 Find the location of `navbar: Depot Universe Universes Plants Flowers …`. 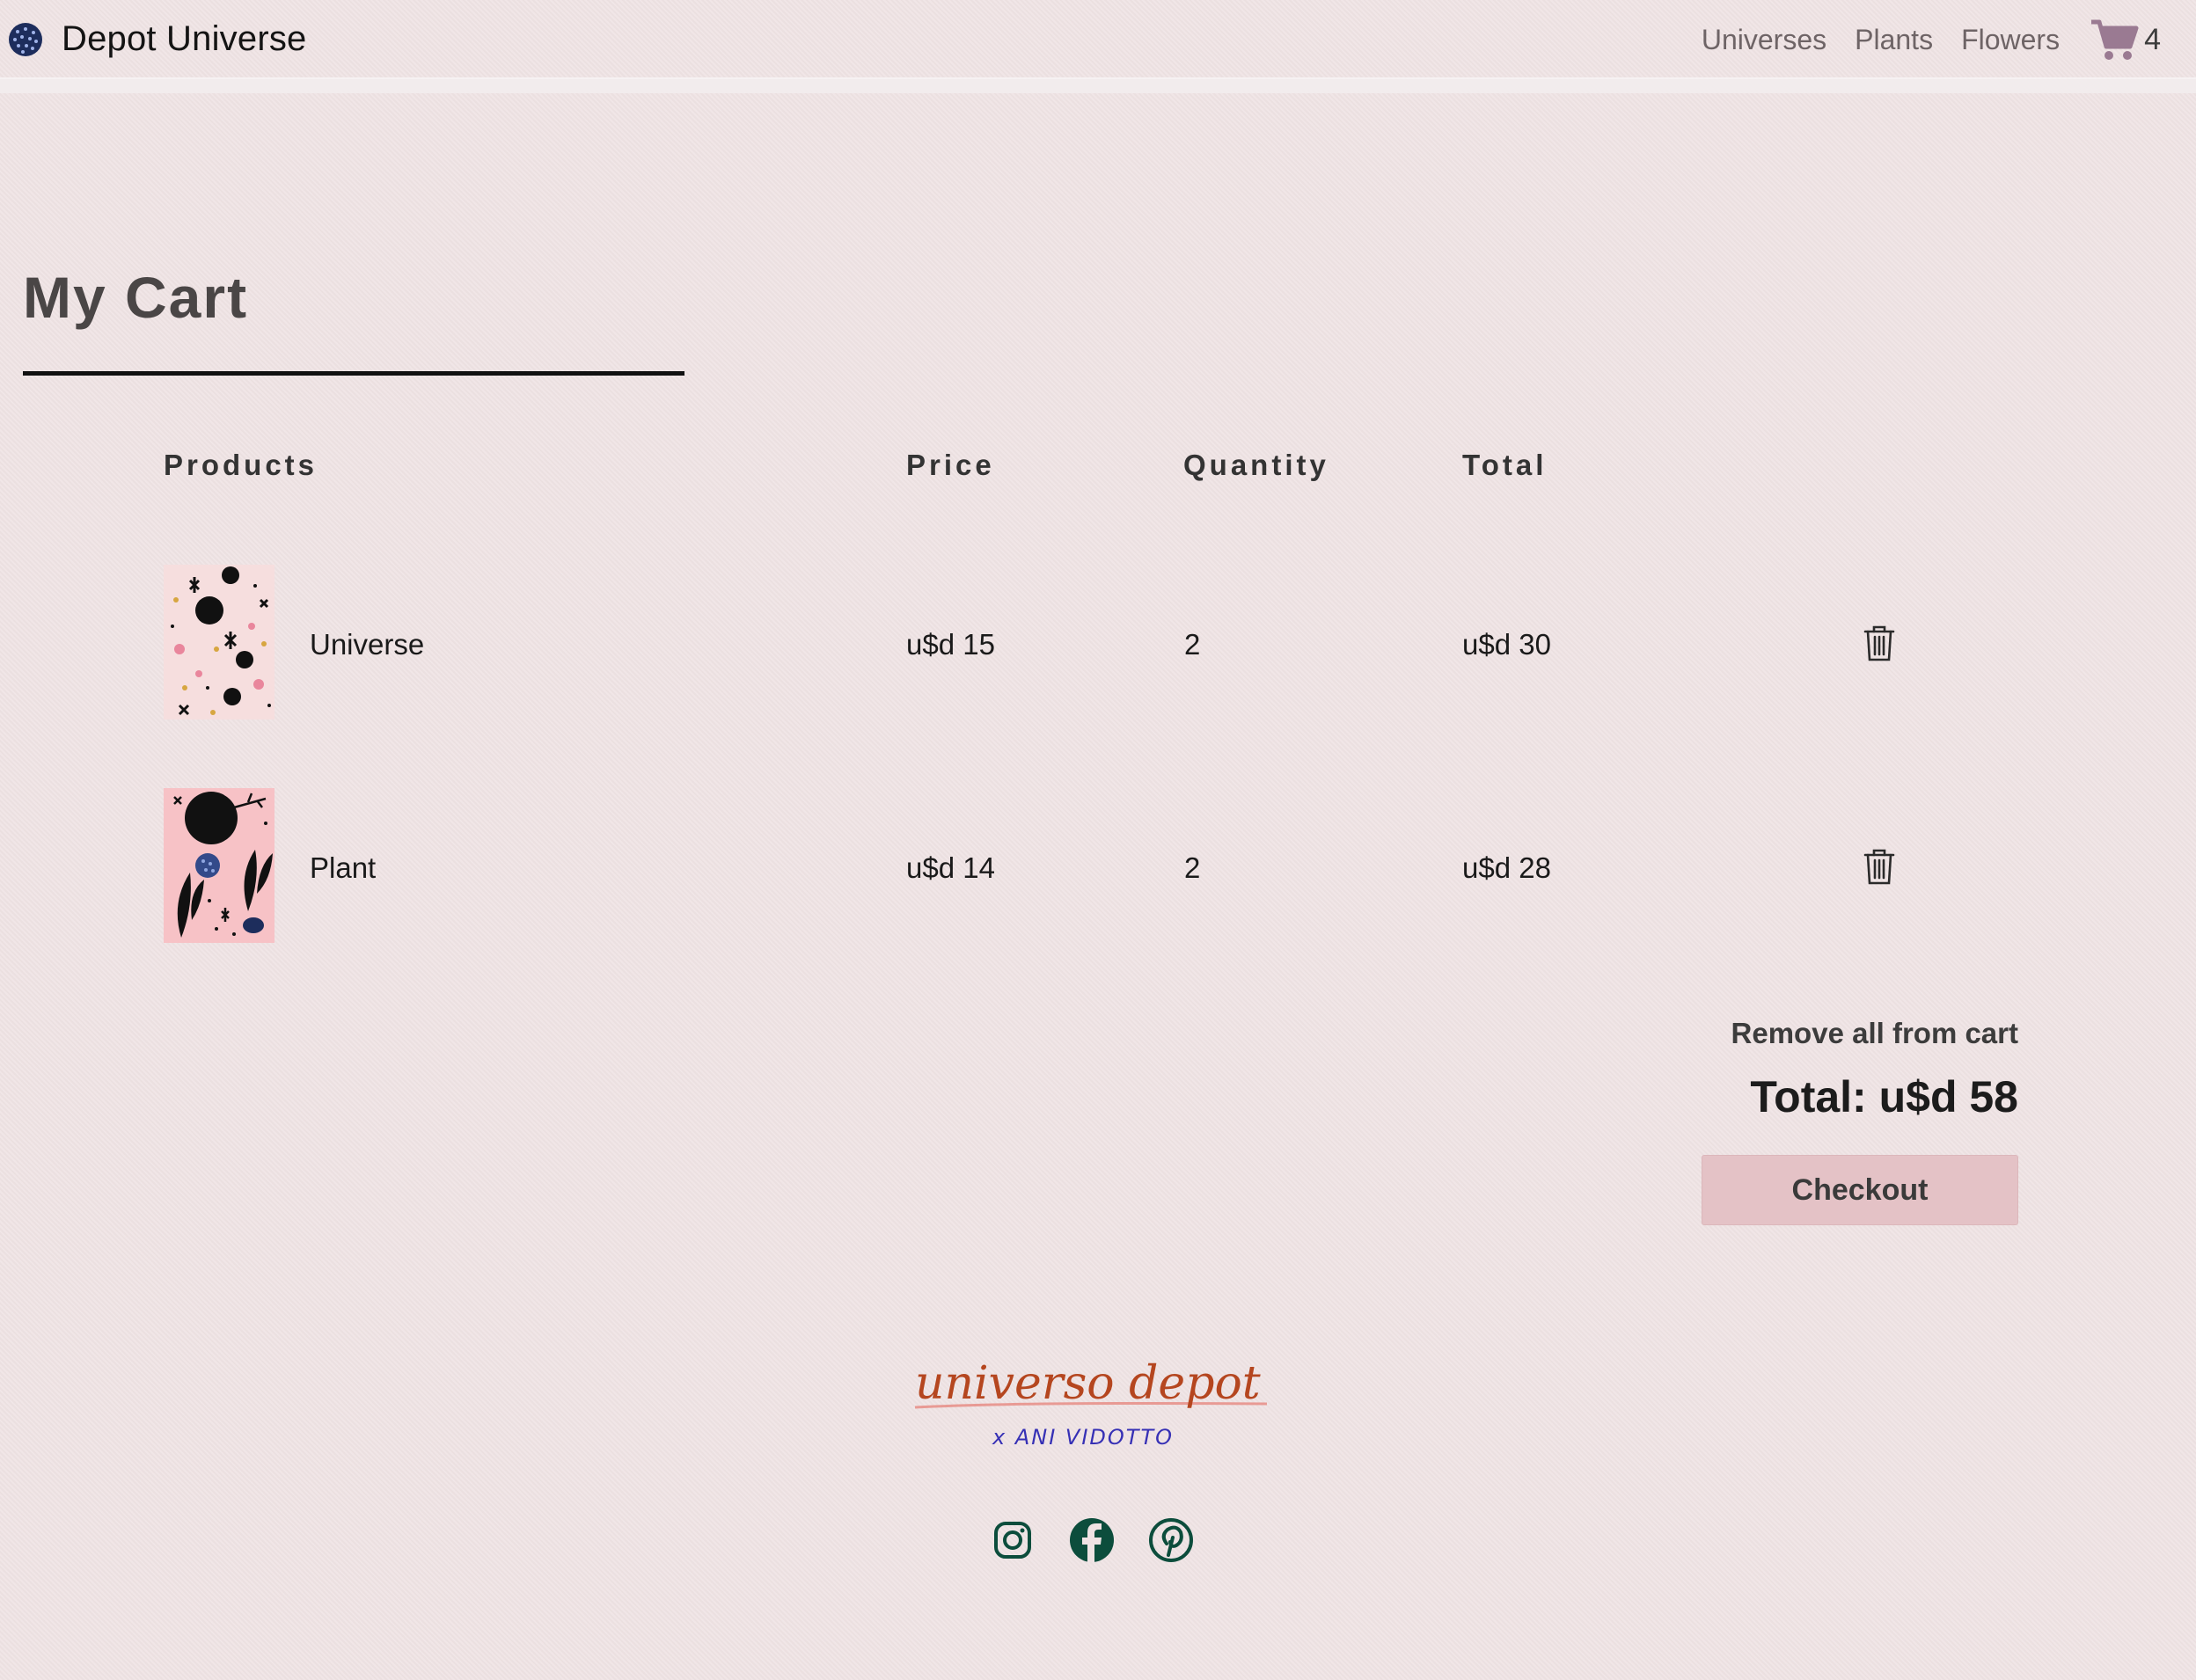

navbar: Depot Universe Universes Plants Flowers … is located at coordinates (1098, 38).